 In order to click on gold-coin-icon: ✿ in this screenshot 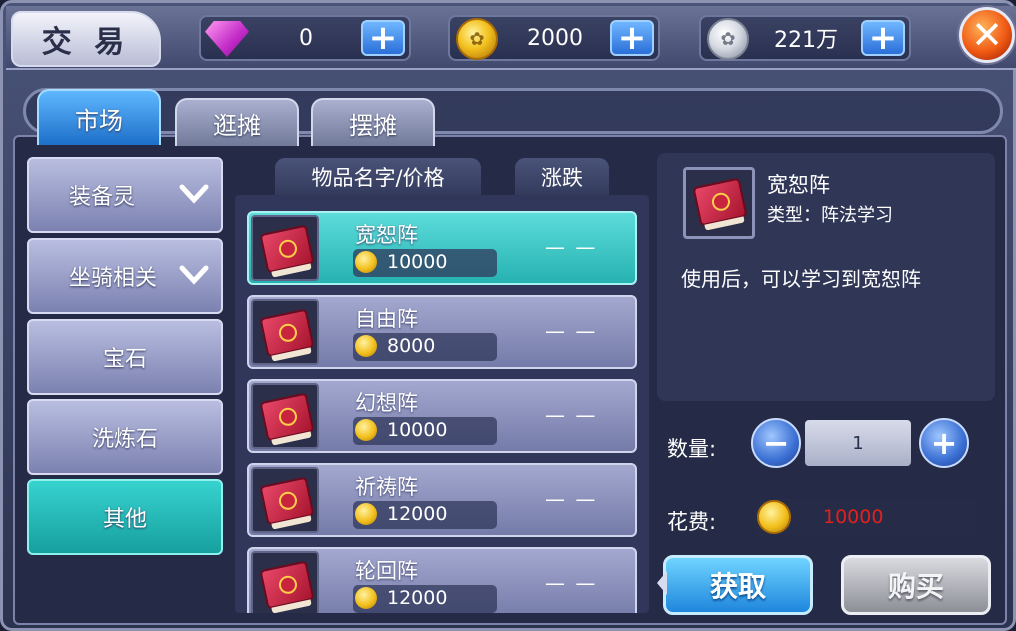, I will do `click(477, 39)`.